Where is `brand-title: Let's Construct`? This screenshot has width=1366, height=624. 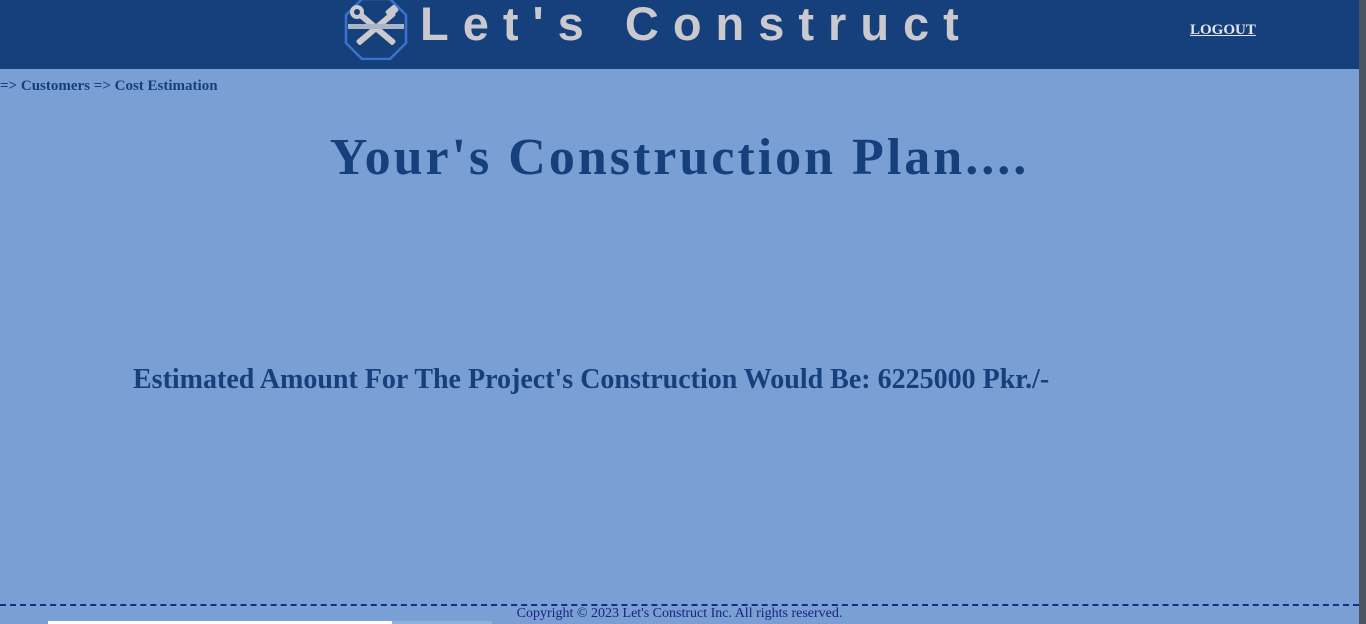 brand-title: Let's Construct is located at coordinates (696, 25).